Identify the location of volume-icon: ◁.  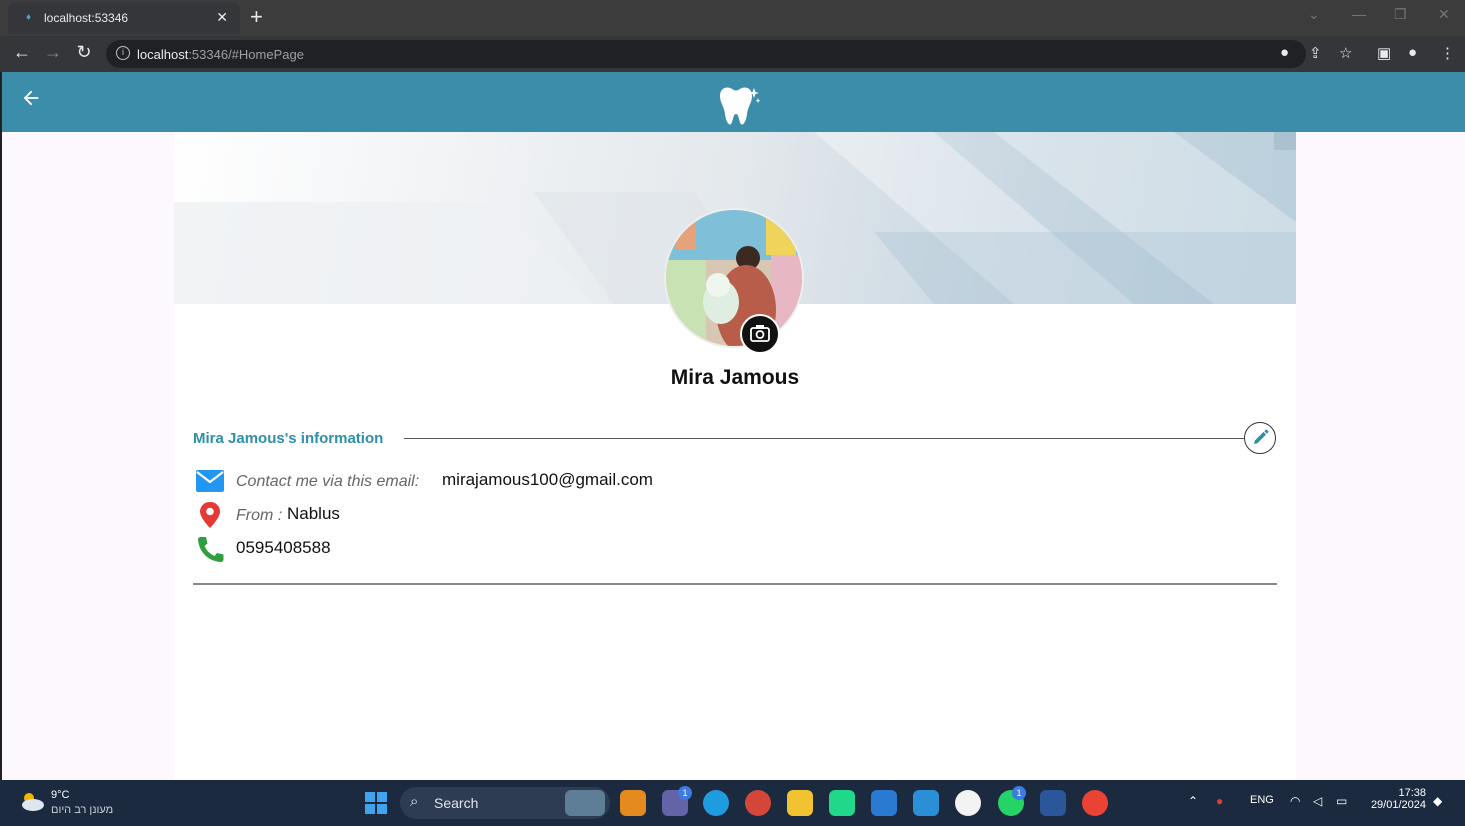
(1317, 801).